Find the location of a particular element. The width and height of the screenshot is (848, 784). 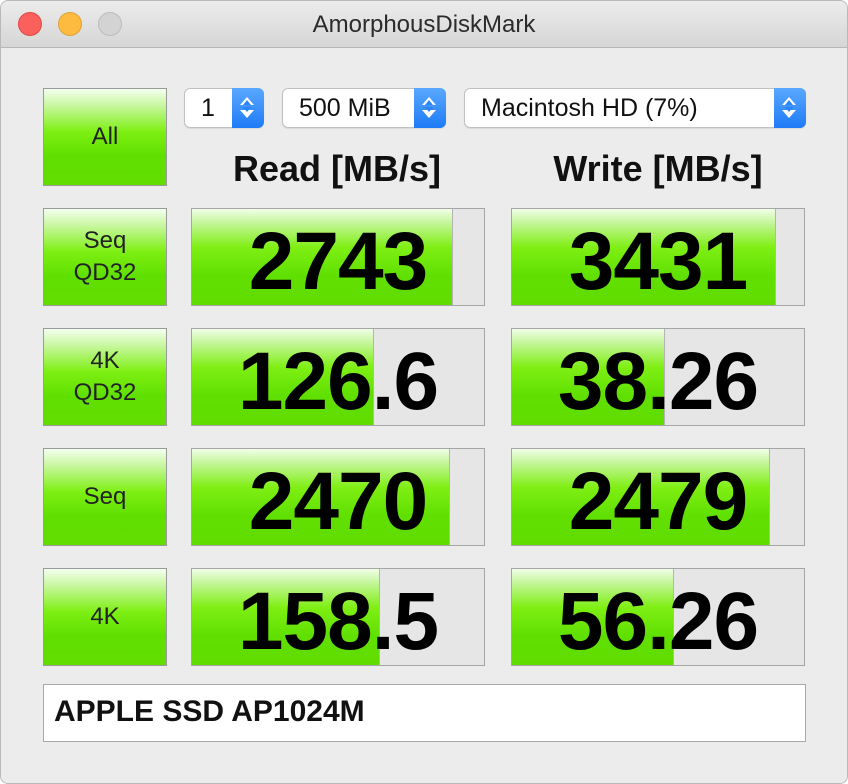

seq-button: Seq is located at coordinates (105, 497).